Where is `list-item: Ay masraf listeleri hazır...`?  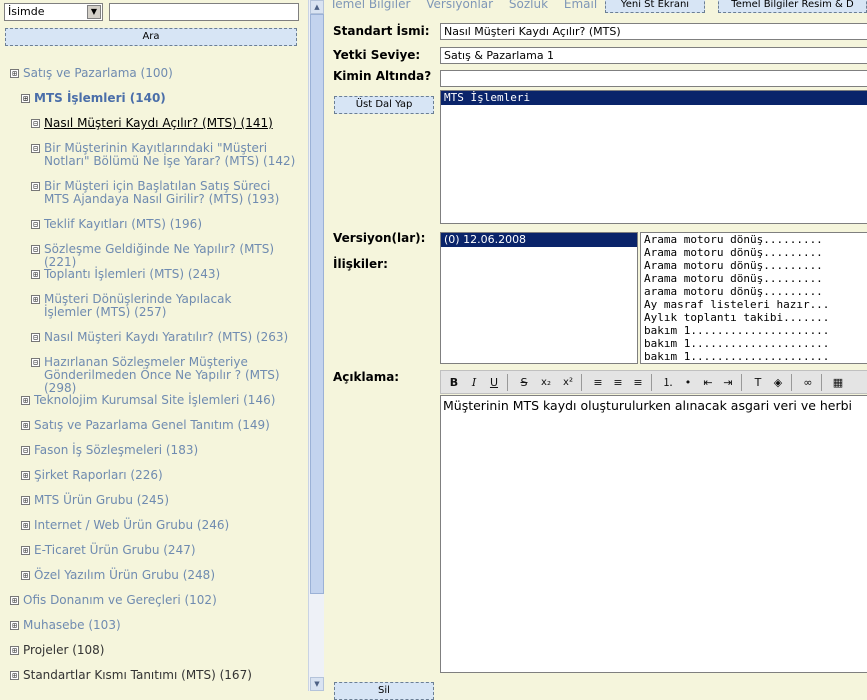 list-item: Ay masraf listeleri hazır... is located at coordinates (754, 304).